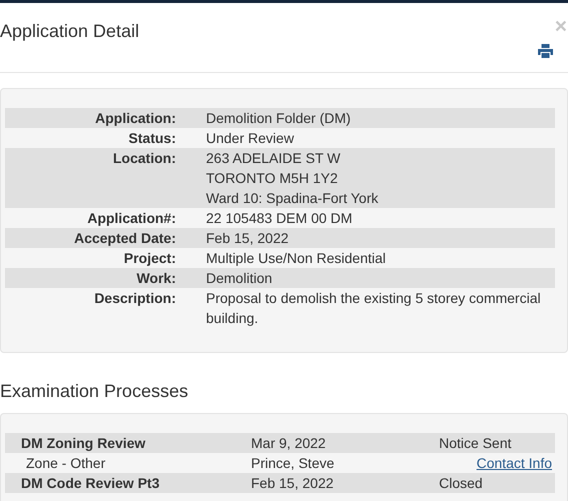 This screenshot has width=568, height=501. I want to click on field-label: Application:, so click(135, 118).